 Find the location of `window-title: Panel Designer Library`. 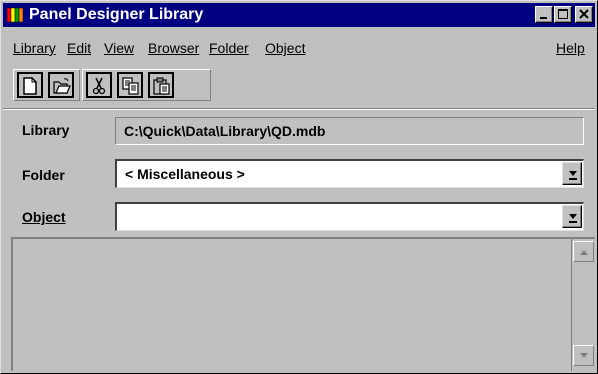

window-title: Panel Designer Library is located at coordinates (116, 14).